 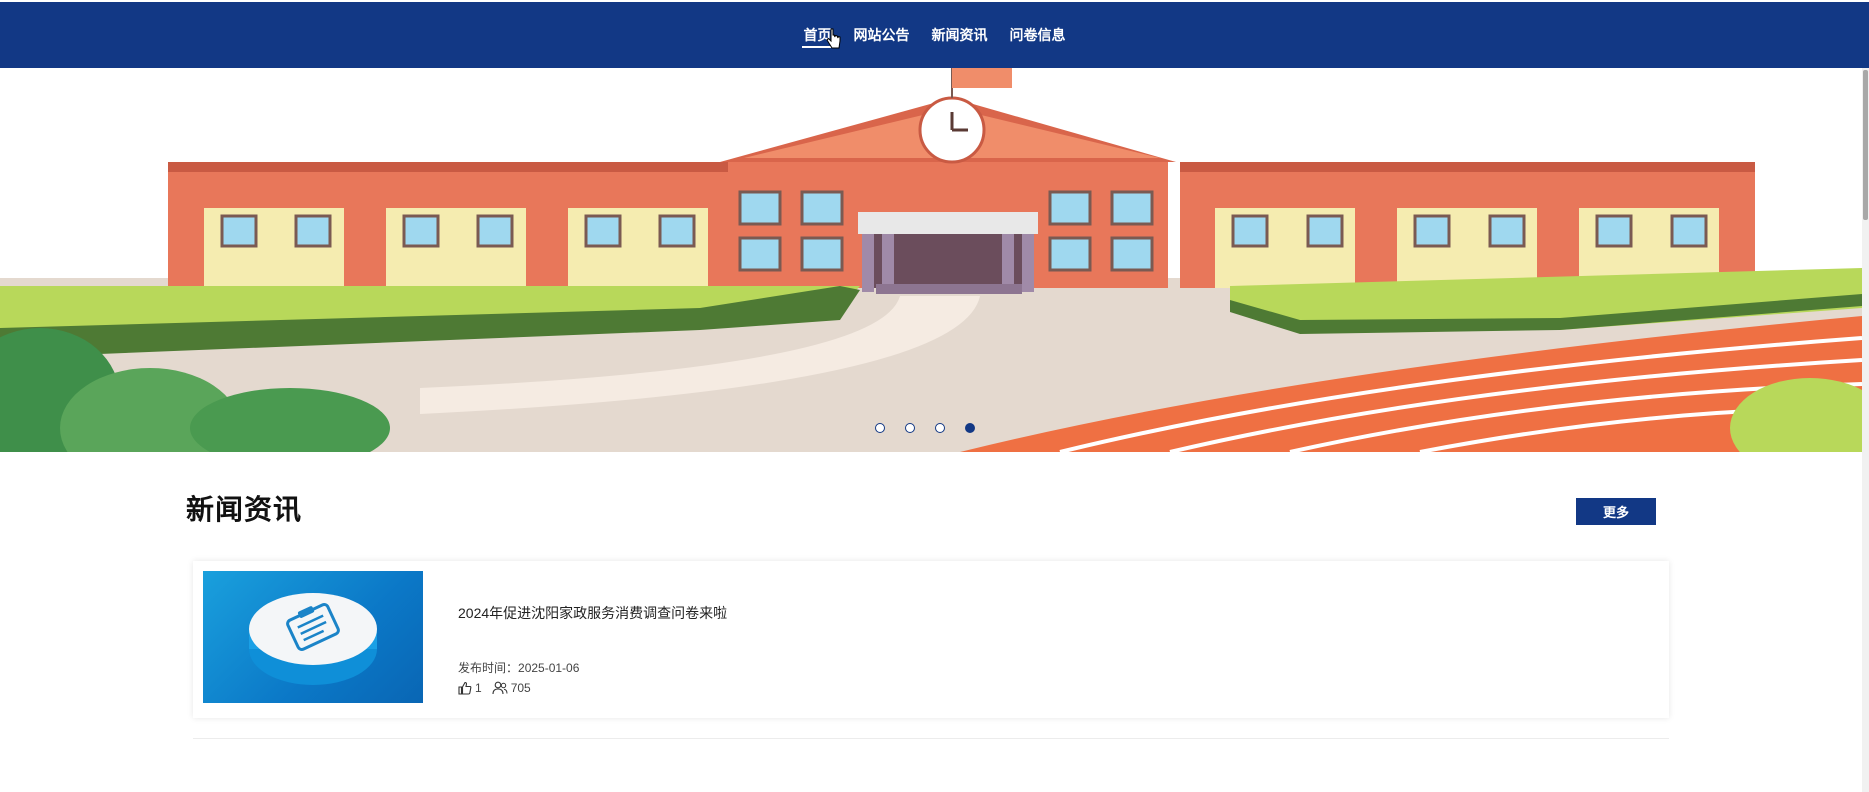 I want to click on pointer-cursor-icon, so click(x=833, y=38).